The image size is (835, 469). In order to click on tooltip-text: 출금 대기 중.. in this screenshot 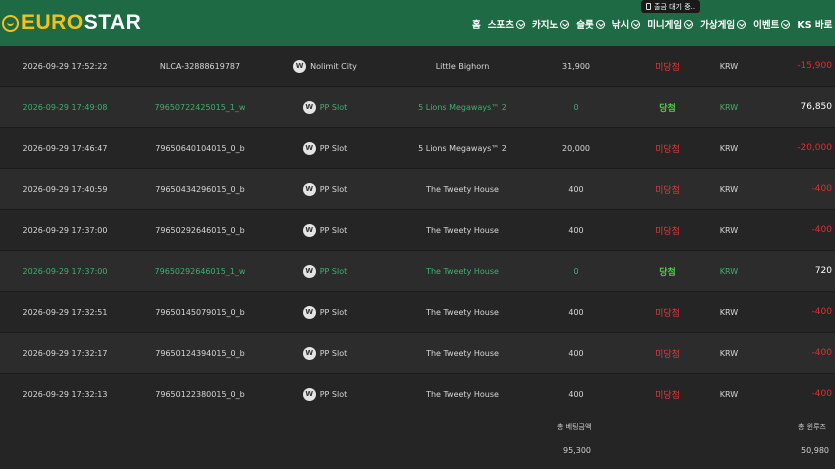, I will do `click(675, 6)`.